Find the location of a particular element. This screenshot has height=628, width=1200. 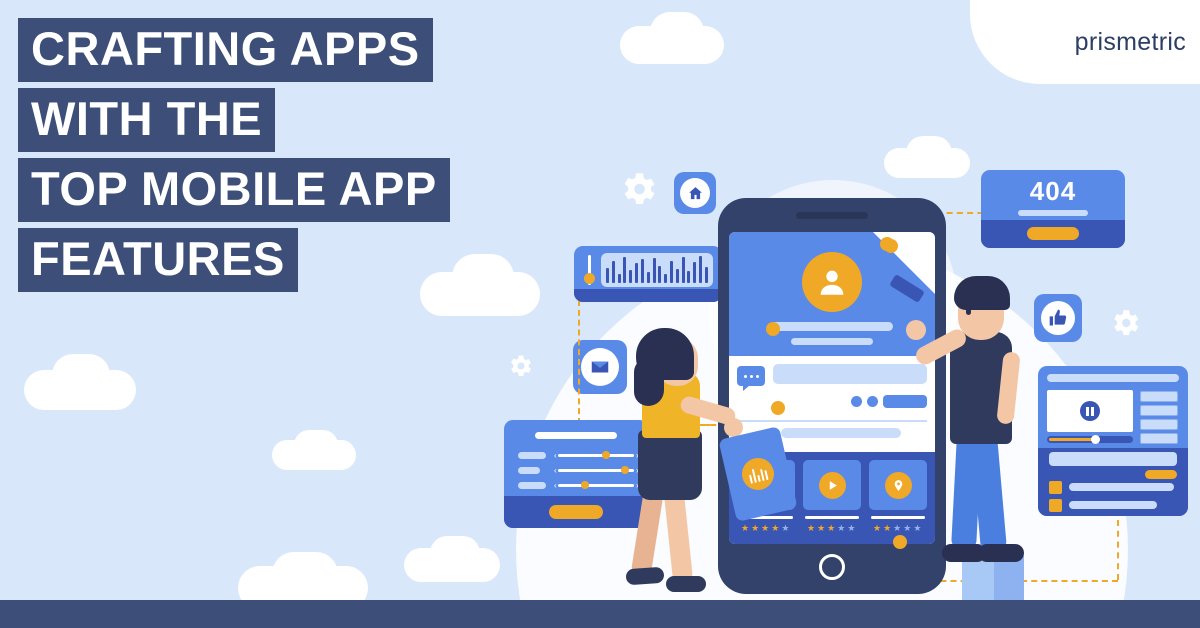

equalizer-bars is located at coordinates (657, 270).